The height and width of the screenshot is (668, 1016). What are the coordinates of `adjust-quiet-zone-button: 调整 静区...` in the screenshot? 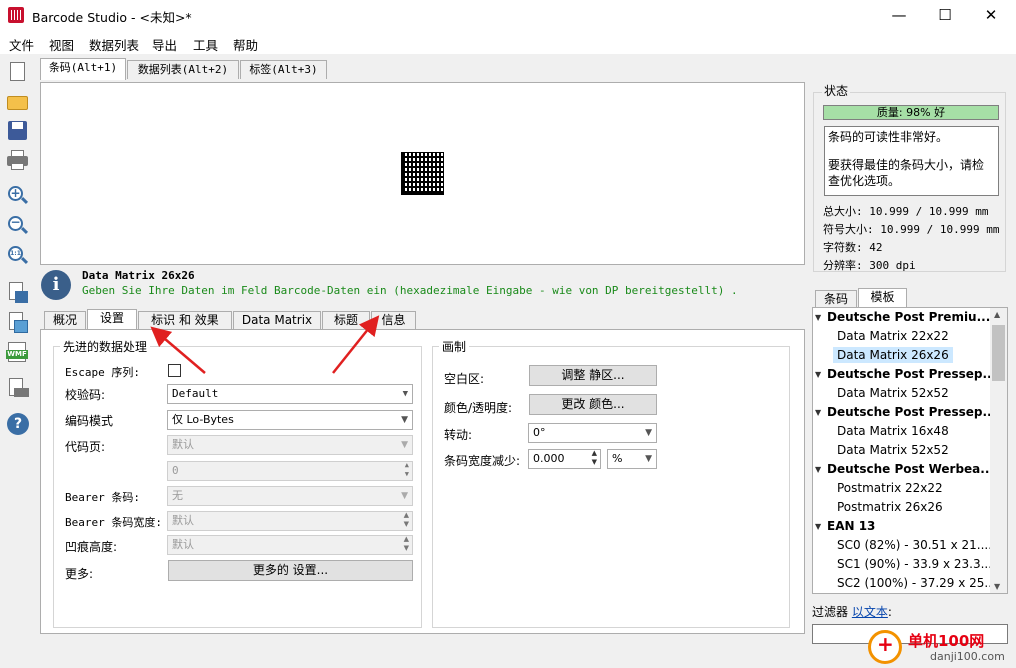 It's located at (593, 375).